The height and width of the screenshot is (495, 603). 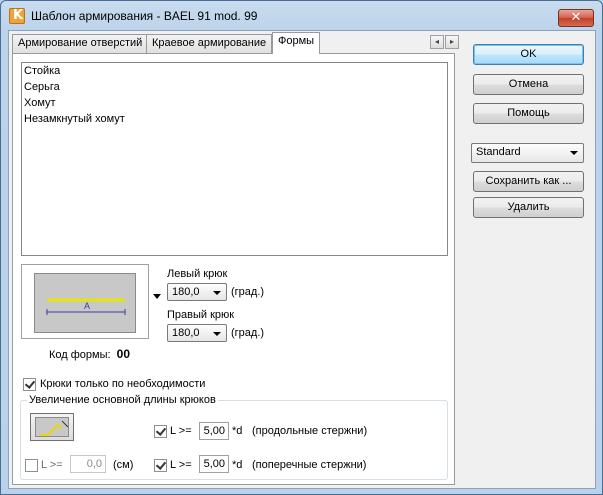 I want to click on hook-shape-button, so click(x=52, y=427).